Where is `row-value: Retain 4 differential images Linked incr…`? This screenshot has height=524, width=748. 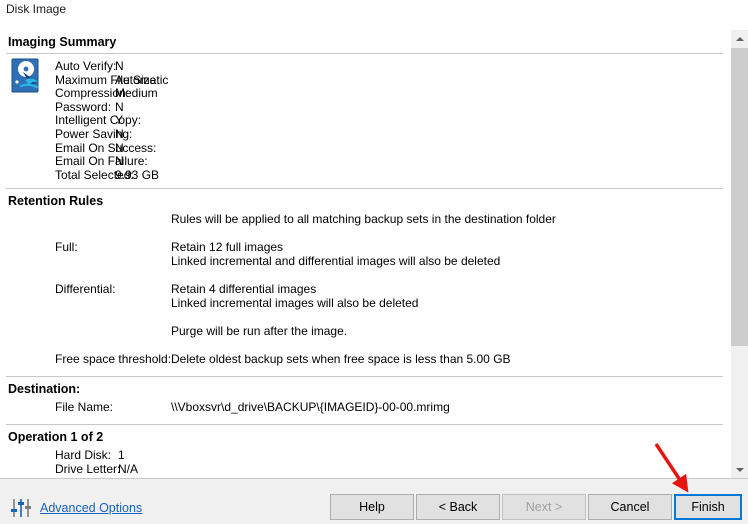 row-value: Retain 4 differential images Linked incr… is located at coordinates (294, 296).